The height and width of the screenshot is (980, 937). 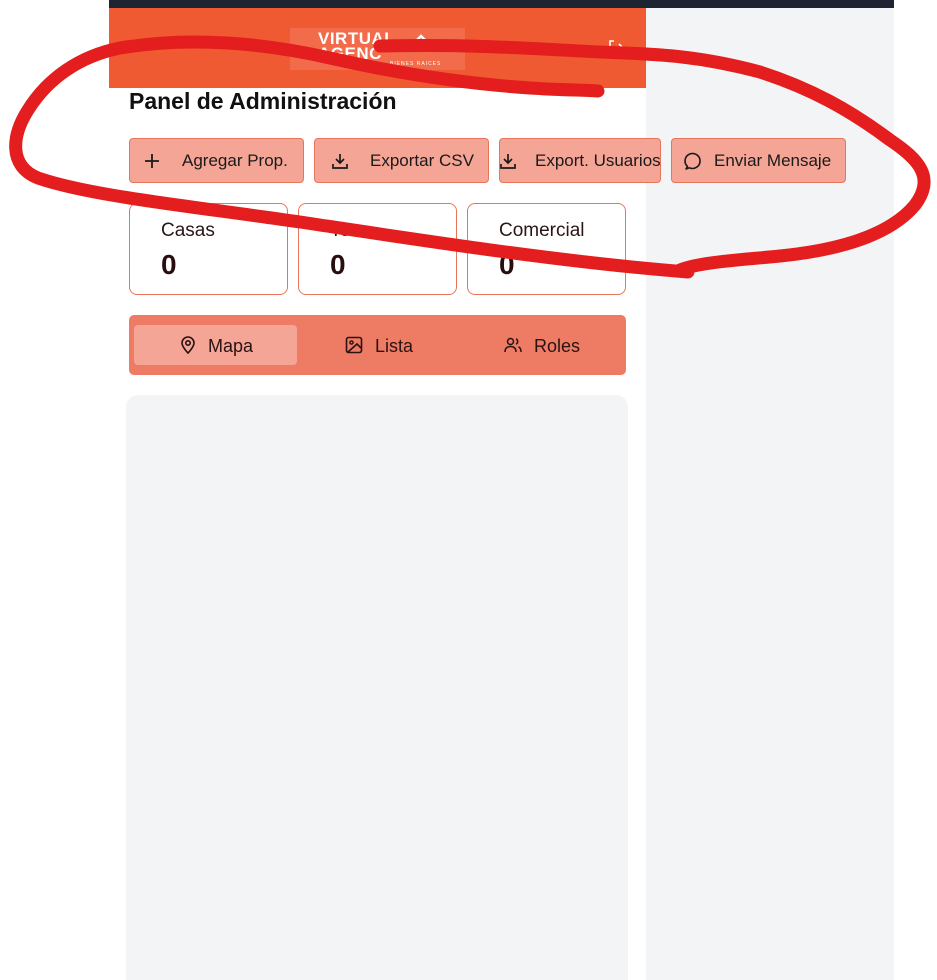 I want to click on stat-label: Terr, so click(x=346, y=230).